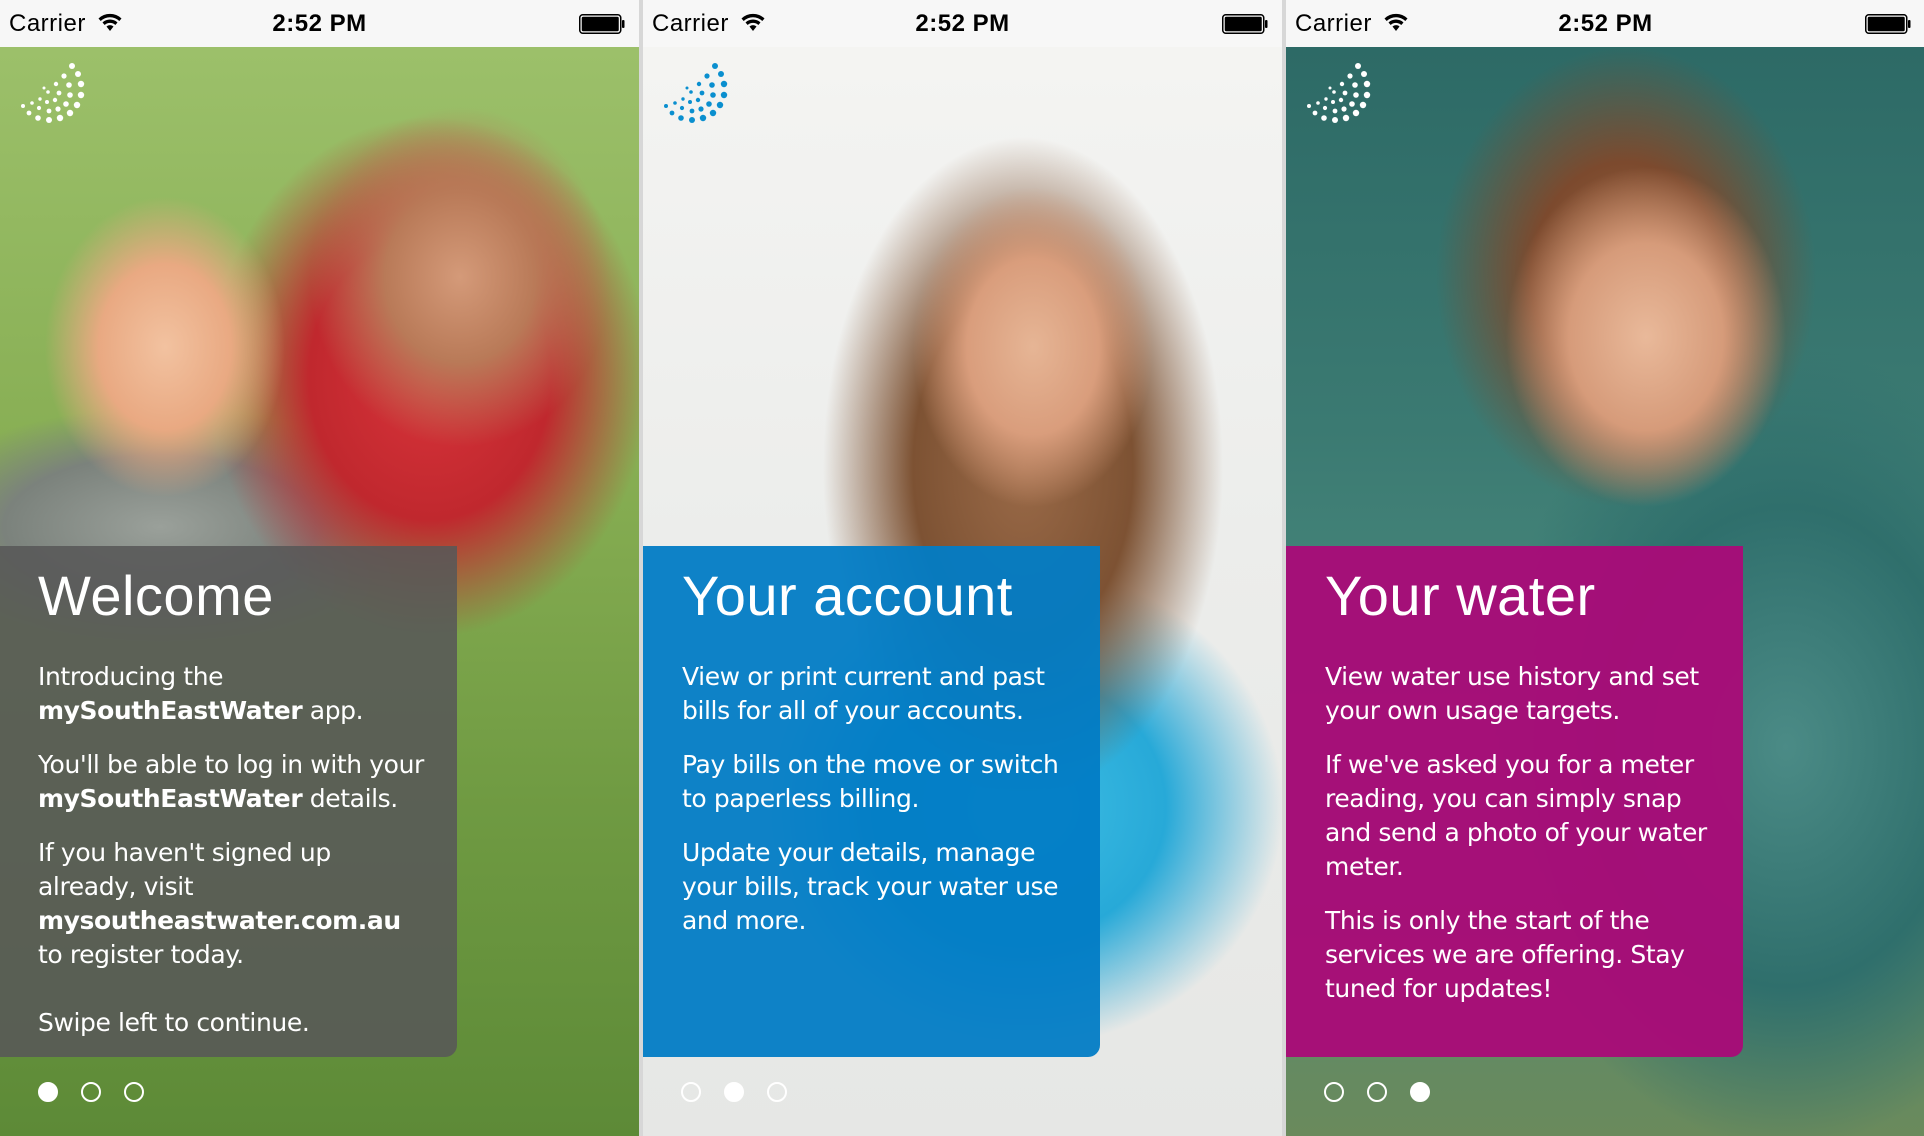  I want to click on website-link: mysoutheastwater.com.au, so click(219, 920).